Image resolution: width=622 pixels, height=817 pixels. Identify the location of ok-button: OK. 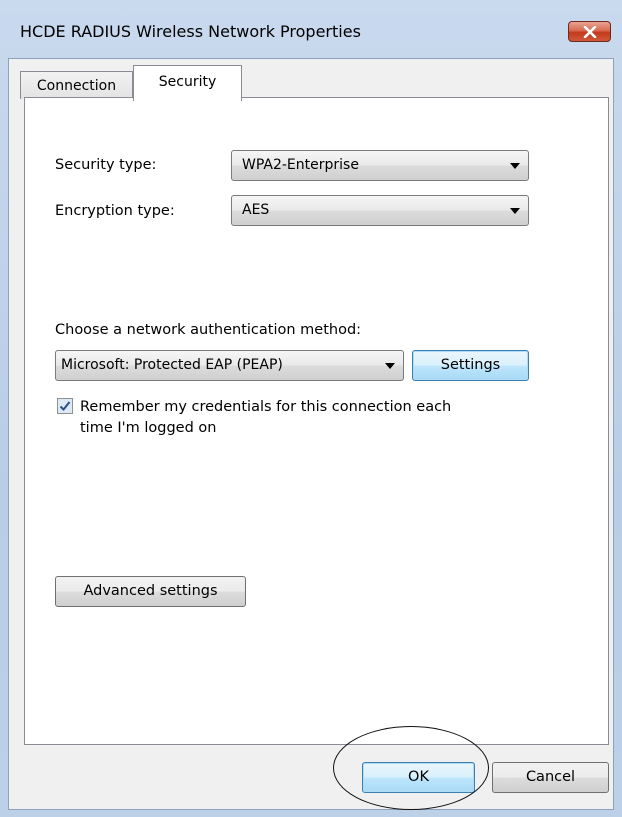
(418, 777).